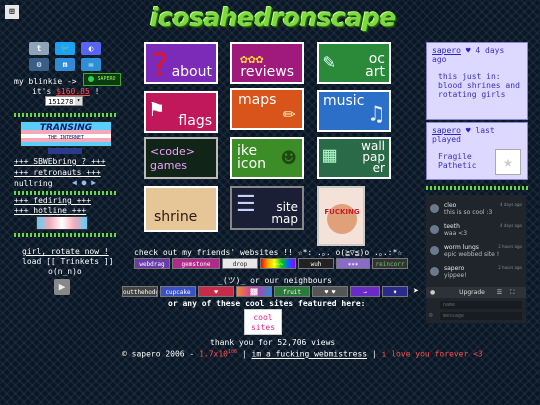 Image resolution: width=540 pixels, height=405 pixels. What do you see at coordinates (278, 263) in the screenshot?
I see `friend-badge: ~~~` at bounding box center [278, 263].